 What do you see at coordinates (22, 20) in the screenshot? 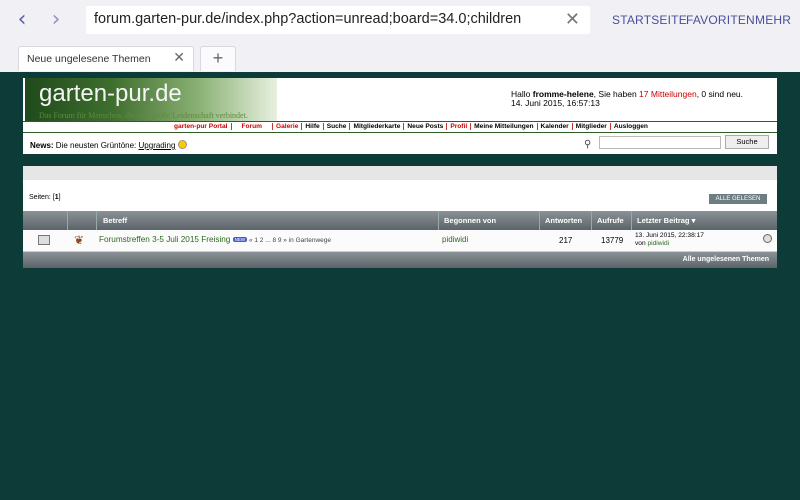
I see `back-icon: ‹` at bounding box center [22, 20].